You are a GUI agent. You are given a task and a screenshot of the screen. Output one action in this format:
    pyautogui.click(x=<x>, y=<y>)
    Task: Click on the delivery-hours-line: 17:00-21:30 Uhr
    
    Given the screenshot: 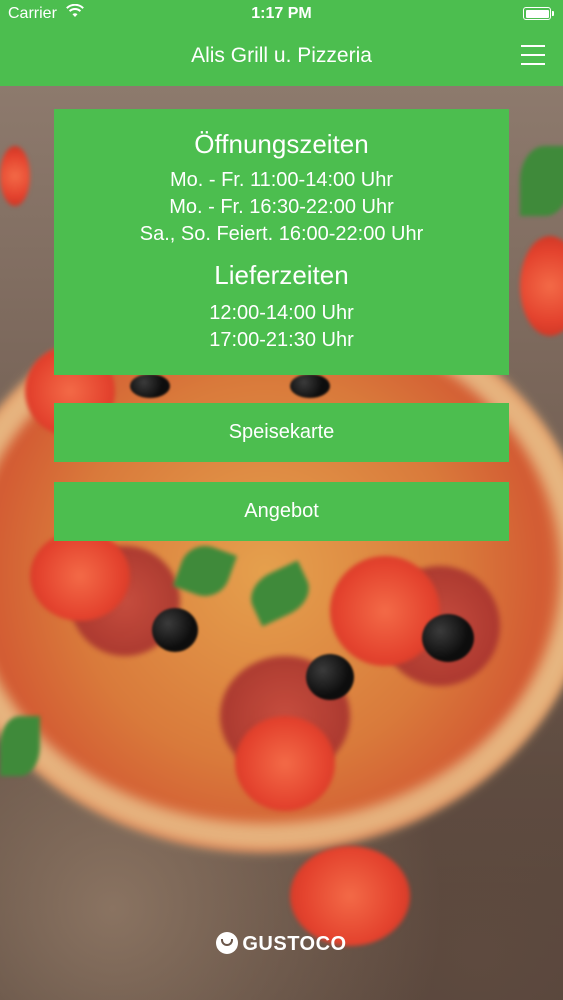 What is the action you would take?
    pyautogui.click(x=281, y=340)
    